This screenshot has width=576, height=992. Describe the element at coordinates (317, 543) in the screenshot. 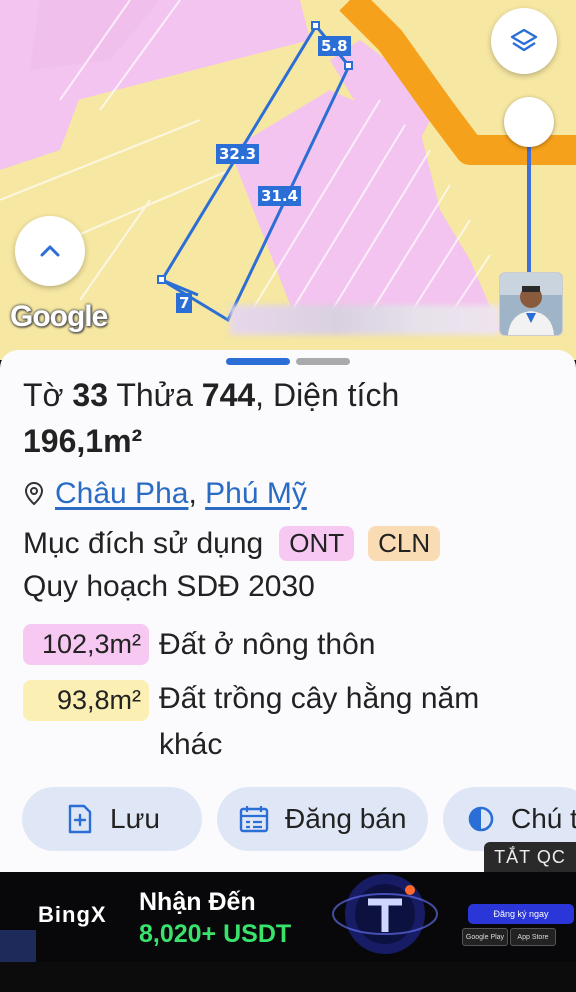

I see `land-use-badge-ont: ONT` at that location.